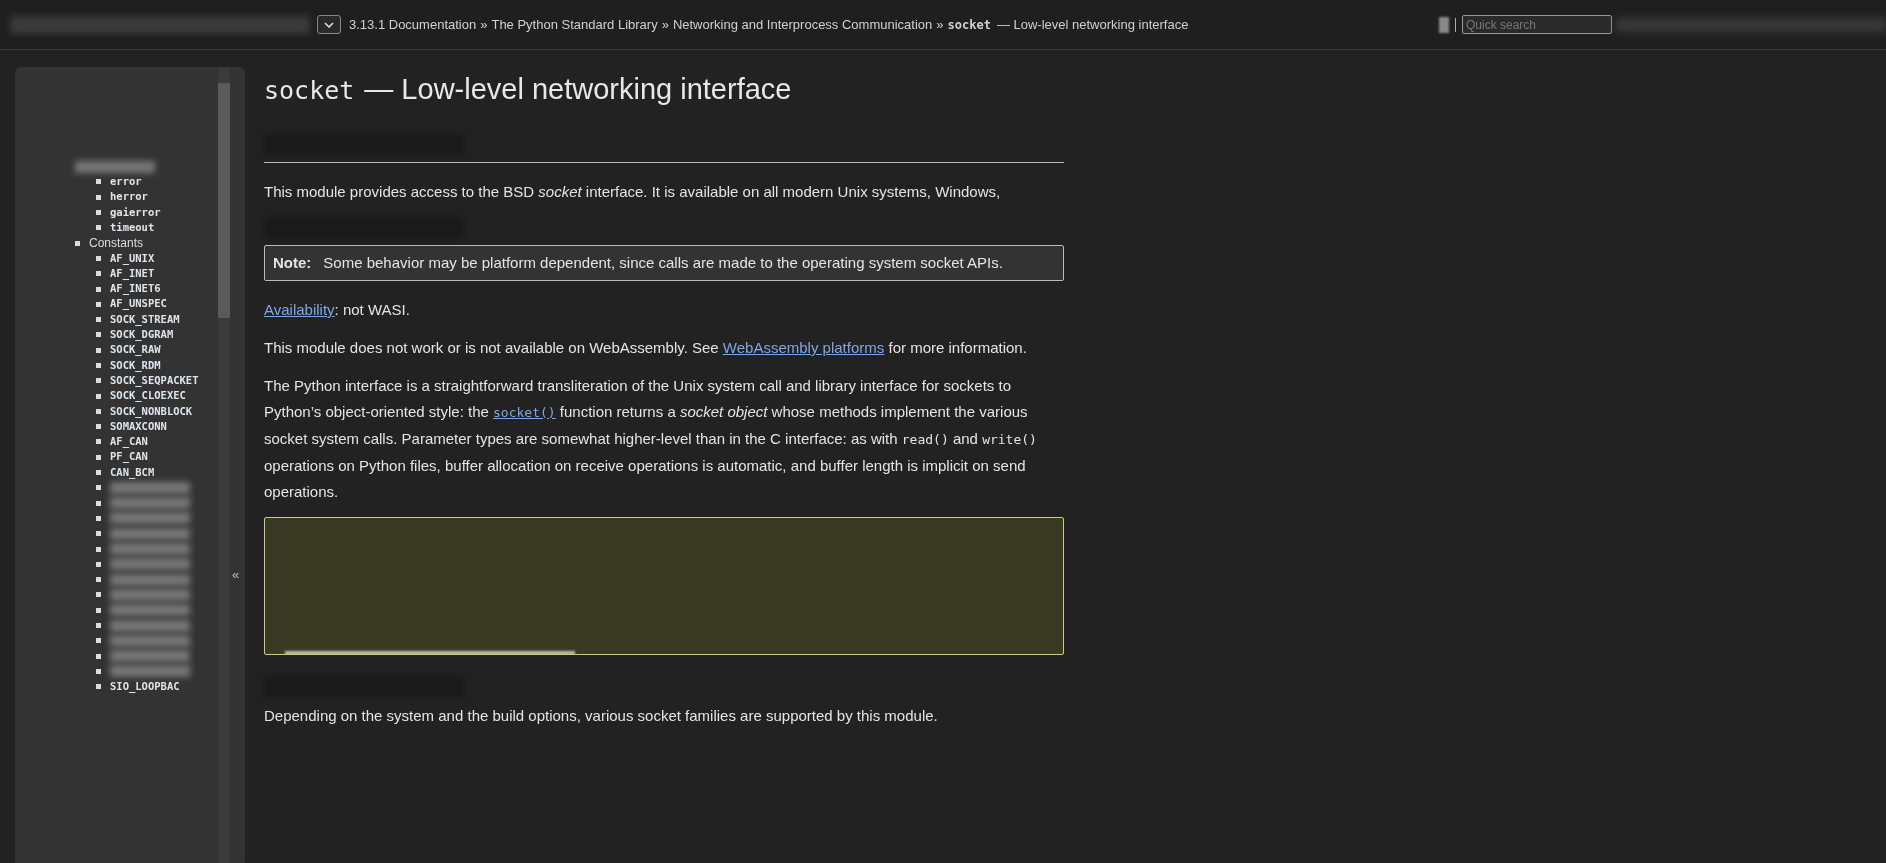 This screenshot has height=863, width=1886. What do you see at coordinates (524, 412) in the screenshot?
I see `code-link: socket()` at bounding box center [524, 412].